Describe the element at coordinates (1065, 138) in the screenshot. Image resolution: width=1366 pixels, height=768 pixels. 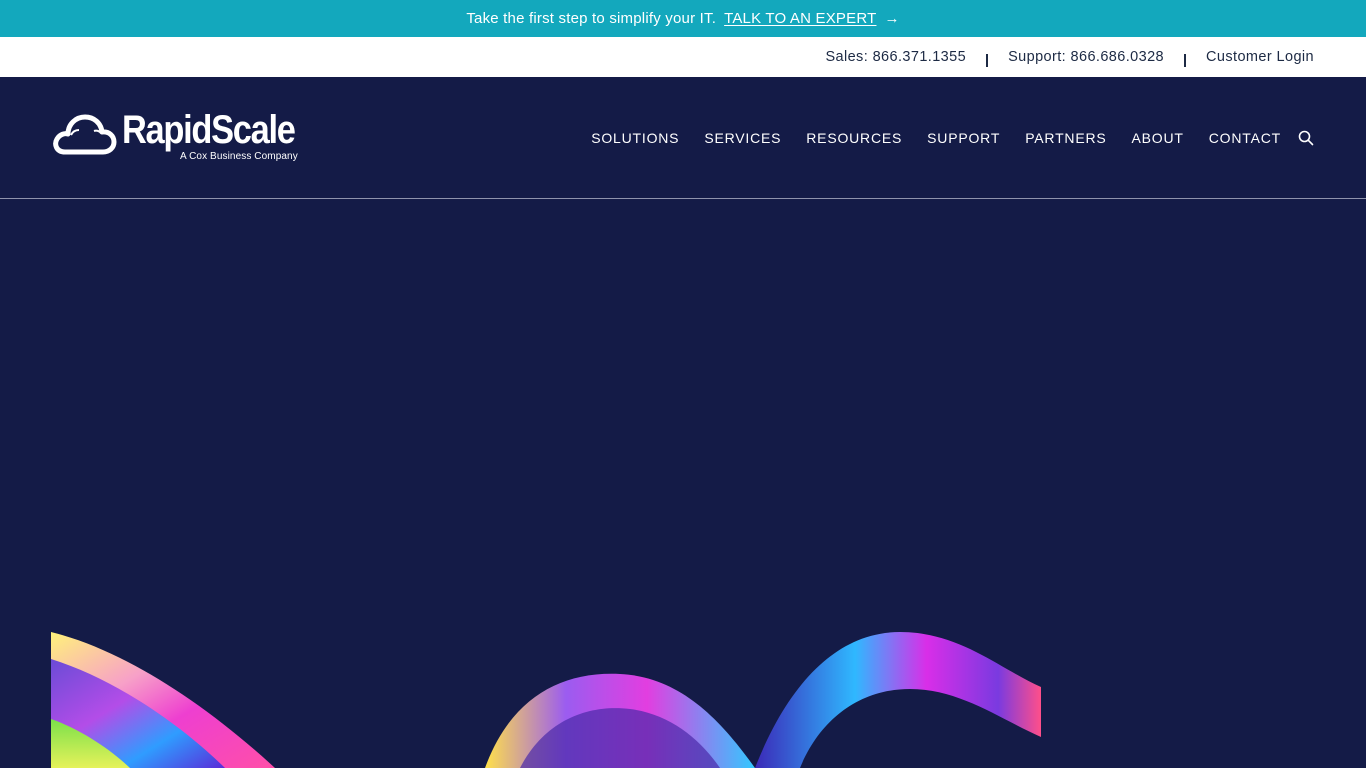
I see `nav-partners: PARTNERS` at that location.